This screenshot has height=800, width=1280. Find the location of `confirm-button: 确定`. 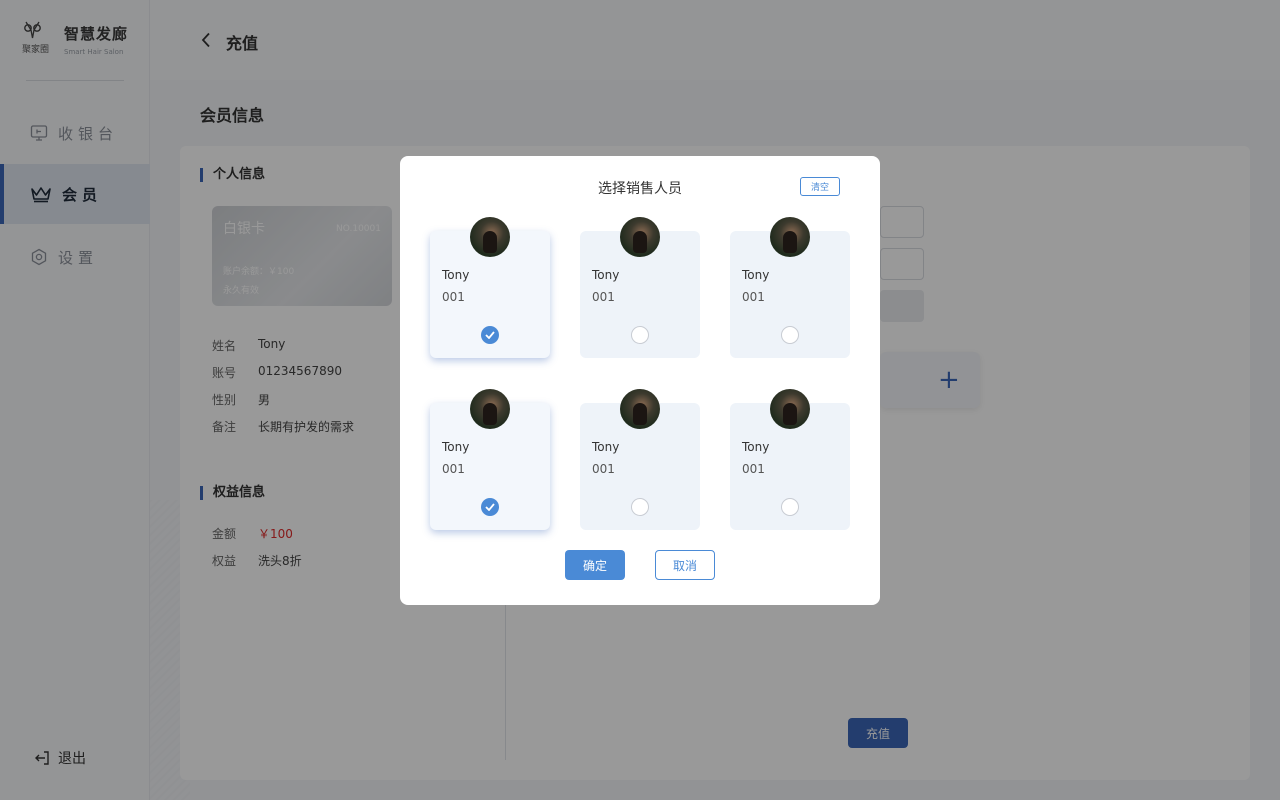

confirm-button: 确定 is located at coordinates (595, 565).